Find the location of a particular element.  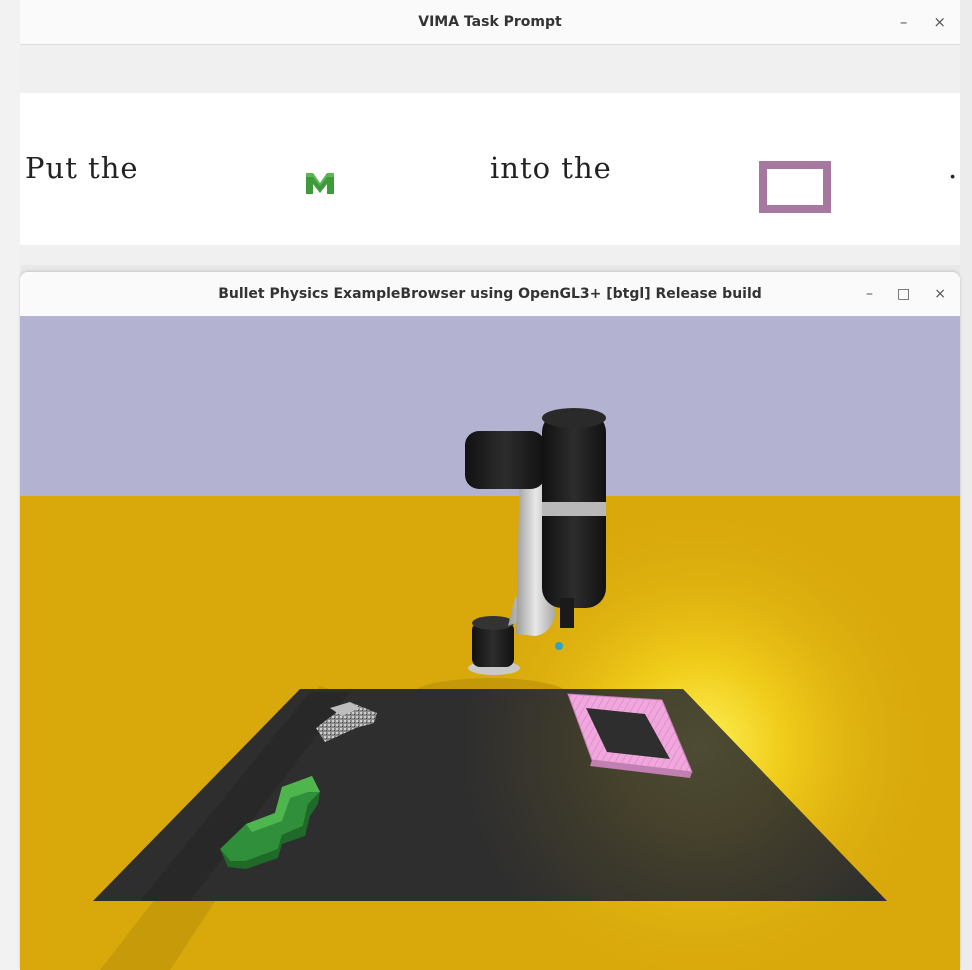

window-title: VIMA Task Prompt is located at coordinates (490, 22).